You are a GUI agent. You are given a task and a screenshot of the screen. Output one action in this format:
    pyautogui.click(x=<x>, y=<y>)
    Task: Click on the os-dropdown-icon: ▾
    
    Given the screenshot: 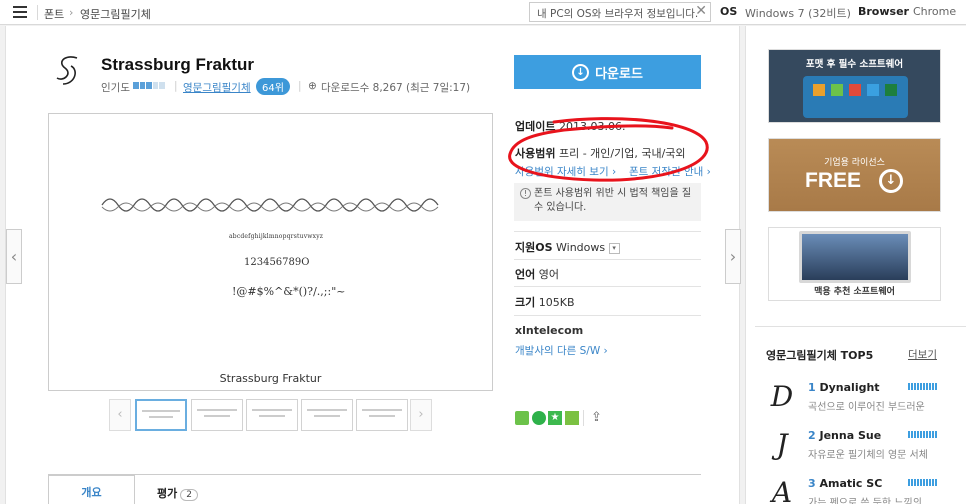 What is the action you would take?
    pyautogui.click(x=614, y=248)
    